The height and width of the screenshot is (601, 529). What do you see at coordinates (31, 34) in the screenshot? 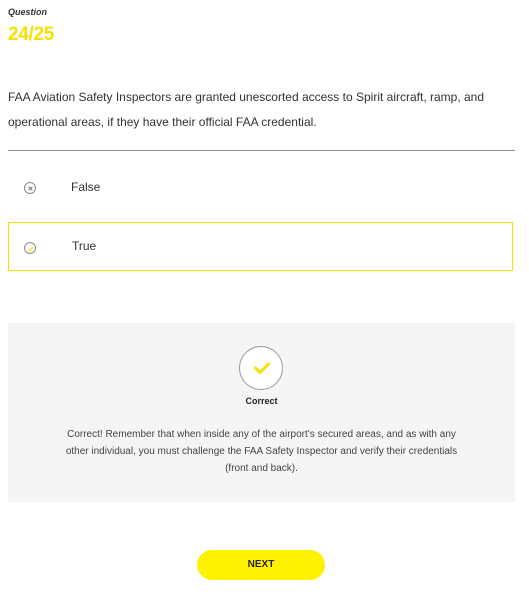
I see `question-counter: 24/25` at bounding box center [31, 34].